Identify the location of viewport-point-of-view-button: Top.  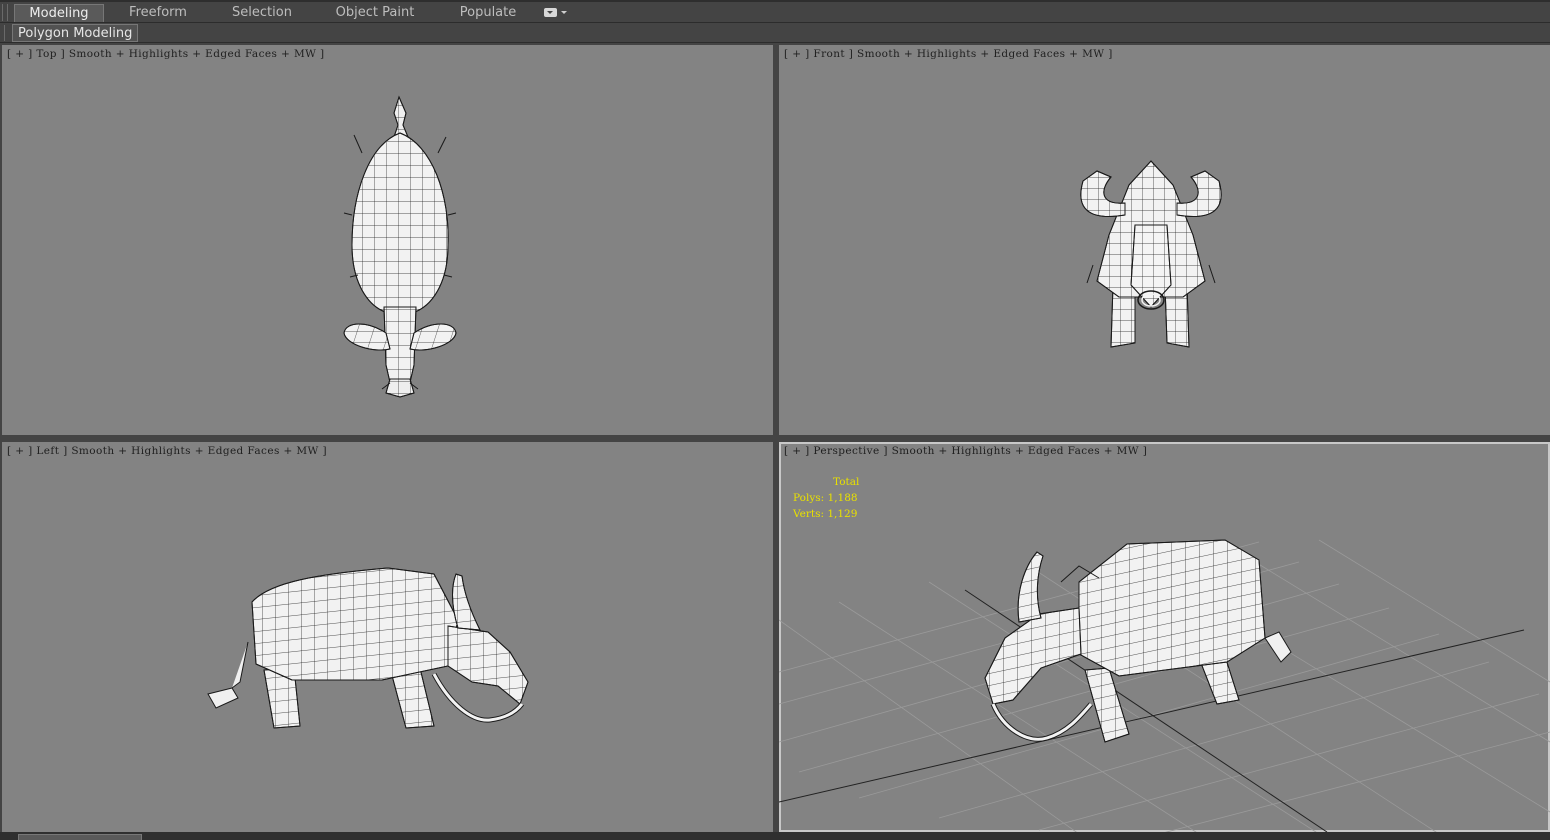
(46, 54).